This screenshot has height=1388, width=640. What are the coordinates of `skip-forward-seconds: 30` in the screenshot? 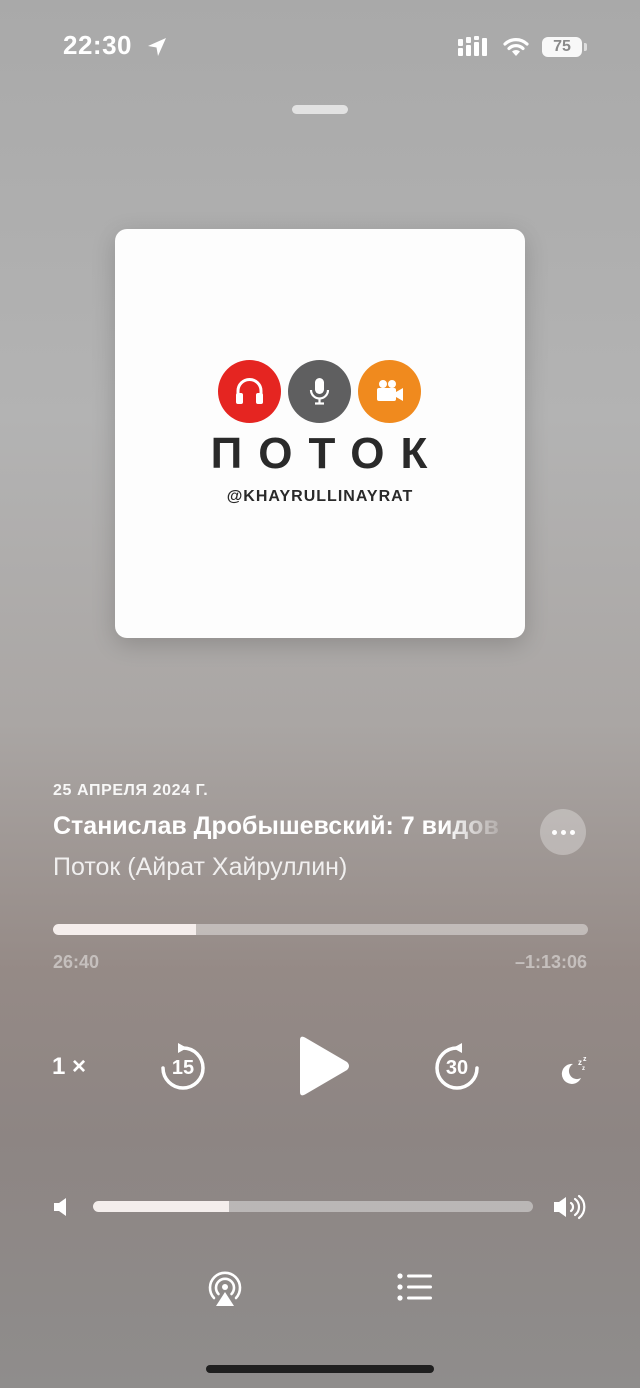 It's located at (457, 1068).